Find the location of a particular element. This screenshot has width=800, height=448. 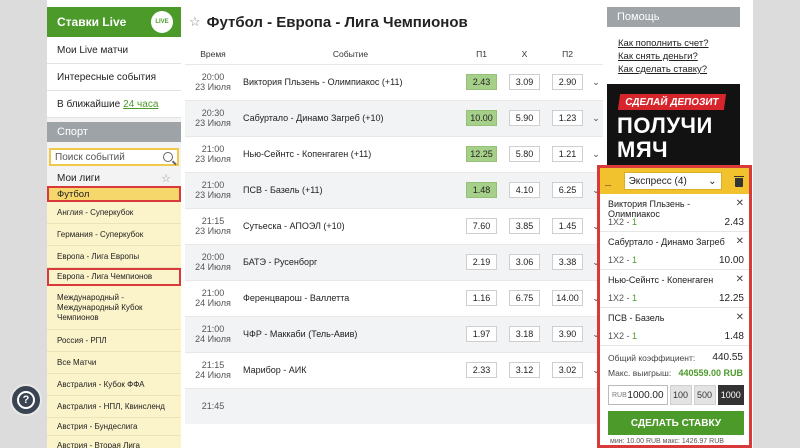

search-box is located at coordinates (114, 157).